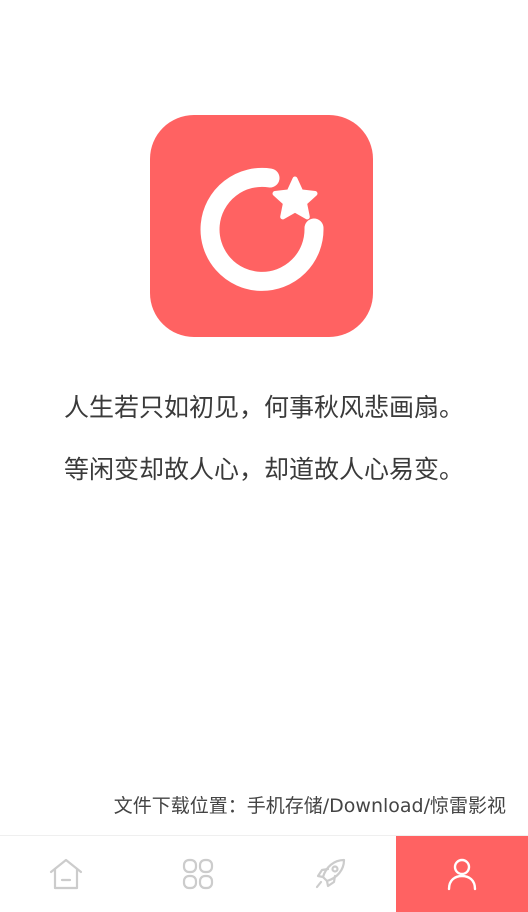  I want to click on bottom-tab-bar, so click(264, 873).